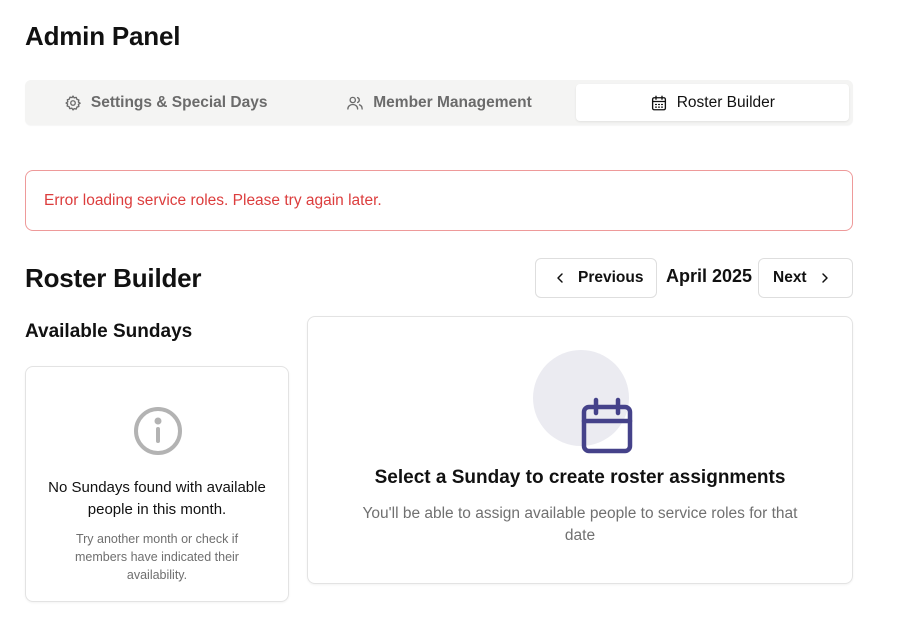 Image resolution: width=908 pixels, height=628 pixels. What do you see at coordinates (73, 102) in the screenshot?
I see `gear-icon` at bounding box center [73, 102].